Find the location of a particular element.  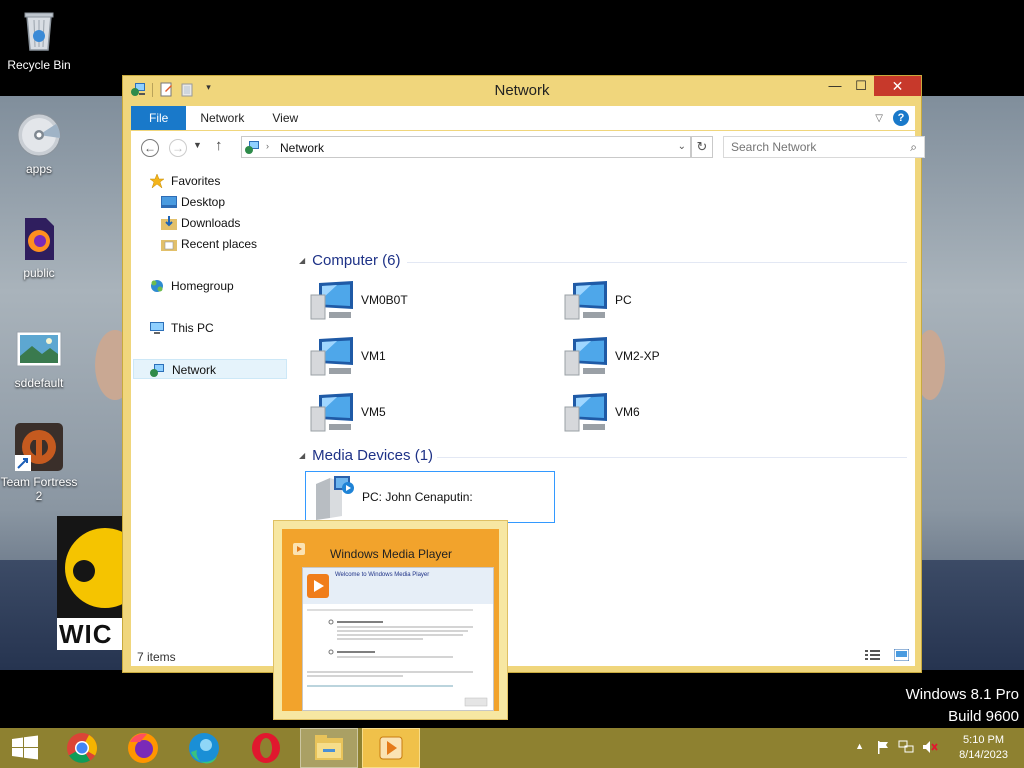

wallpaper-logo-text: WIC is located at coordinates (92, 634).